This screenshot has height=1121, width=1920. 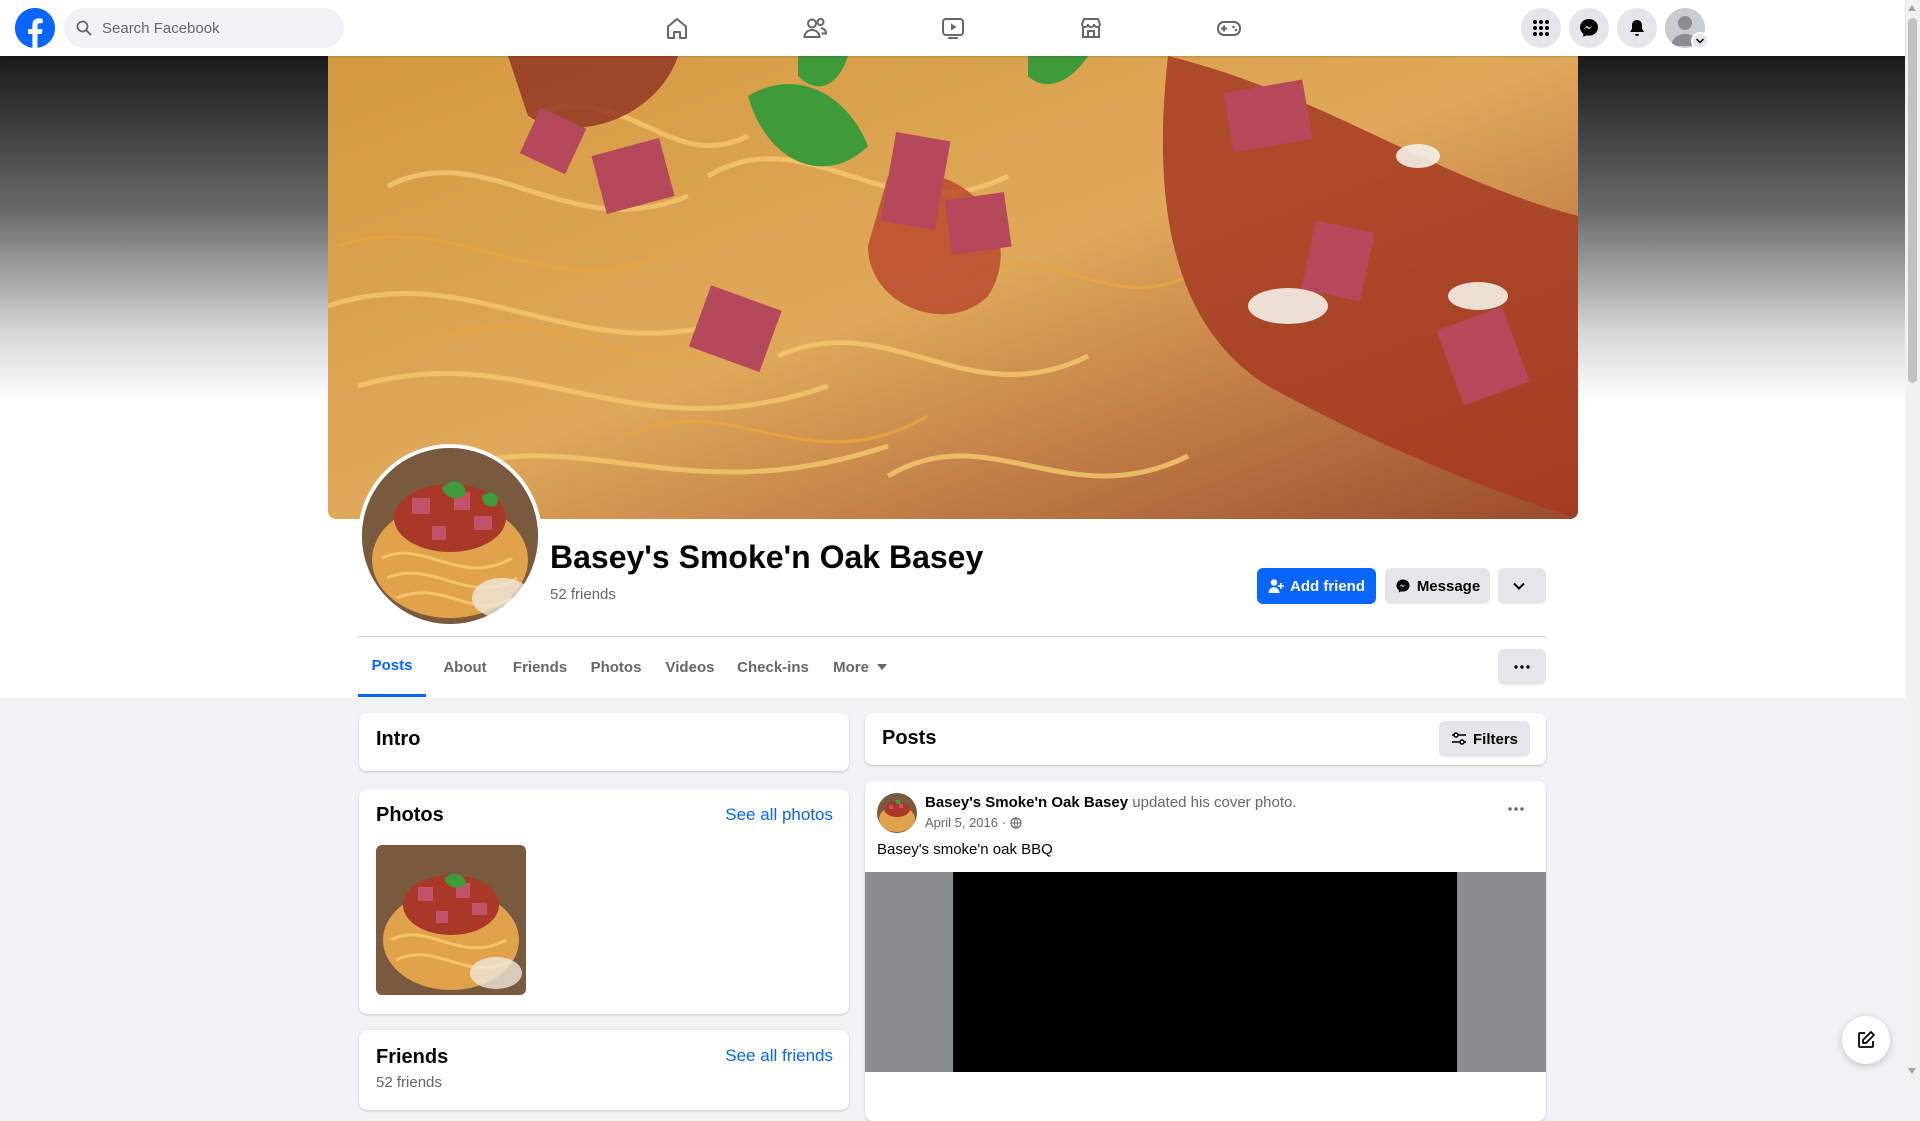 I want to click on watch-icon, so click(x=953, y=28).